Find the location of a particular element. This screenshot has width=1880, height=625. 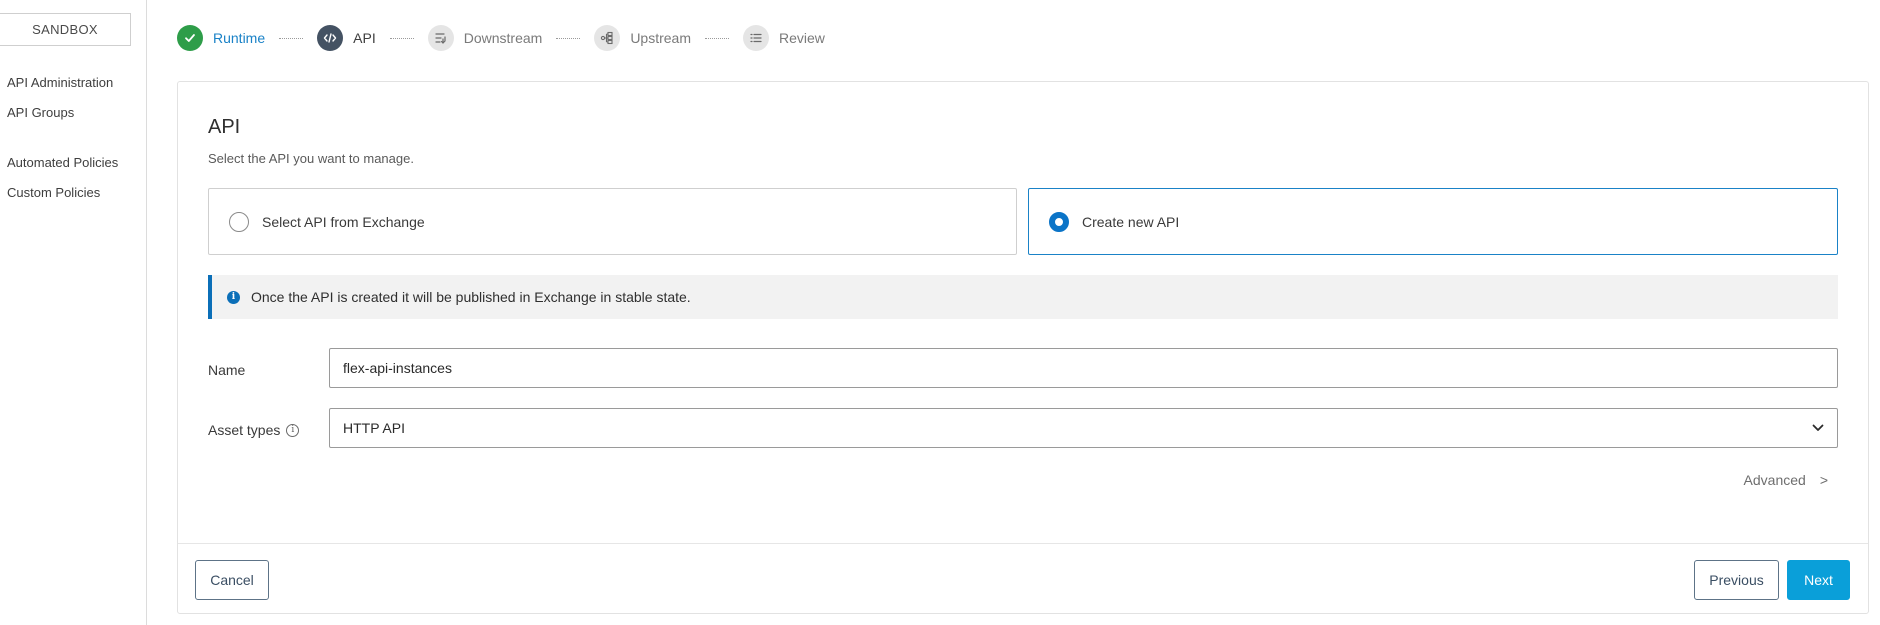

asset-types-select: HTTP API is located at coordinates (1083, 428).